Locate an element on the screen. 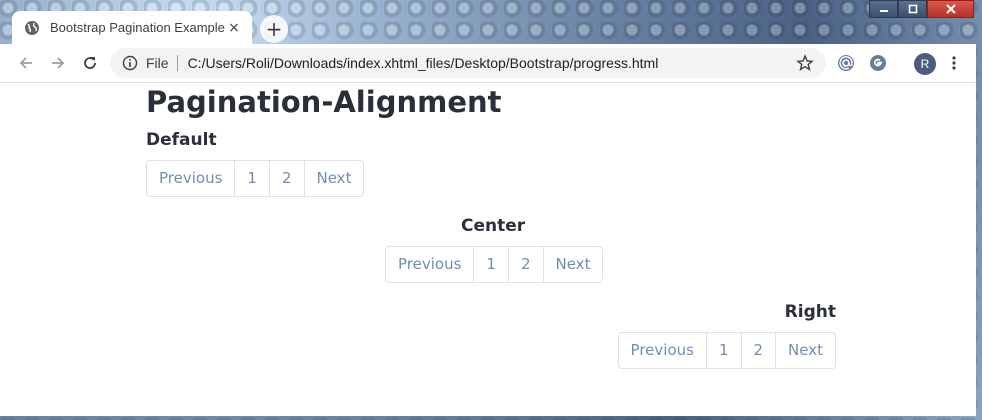  close-tab-icon: × is located at coordinates (234, 28).